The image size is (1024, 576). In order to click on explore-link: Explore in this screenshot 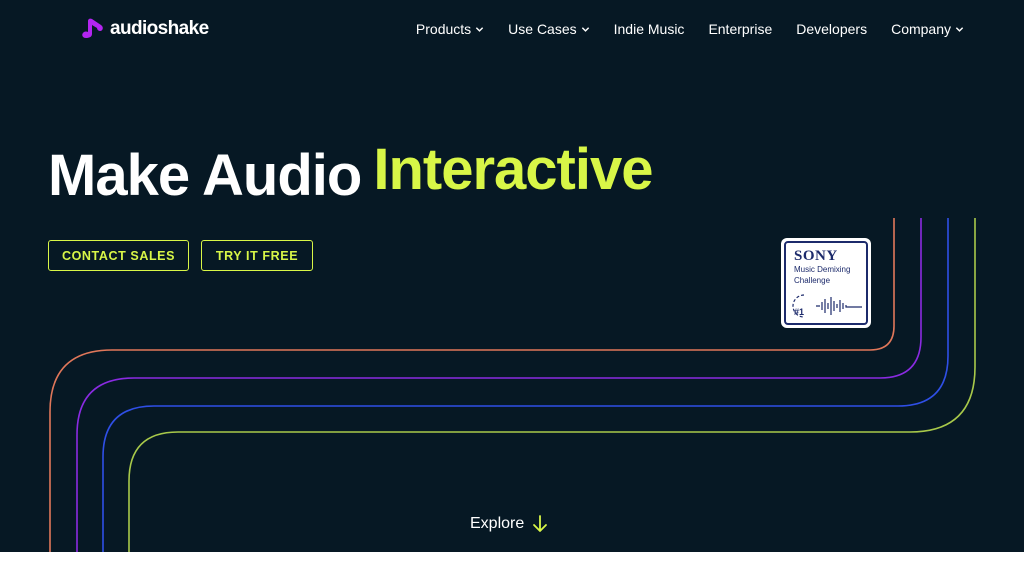, I will do `click(509, 524)`.